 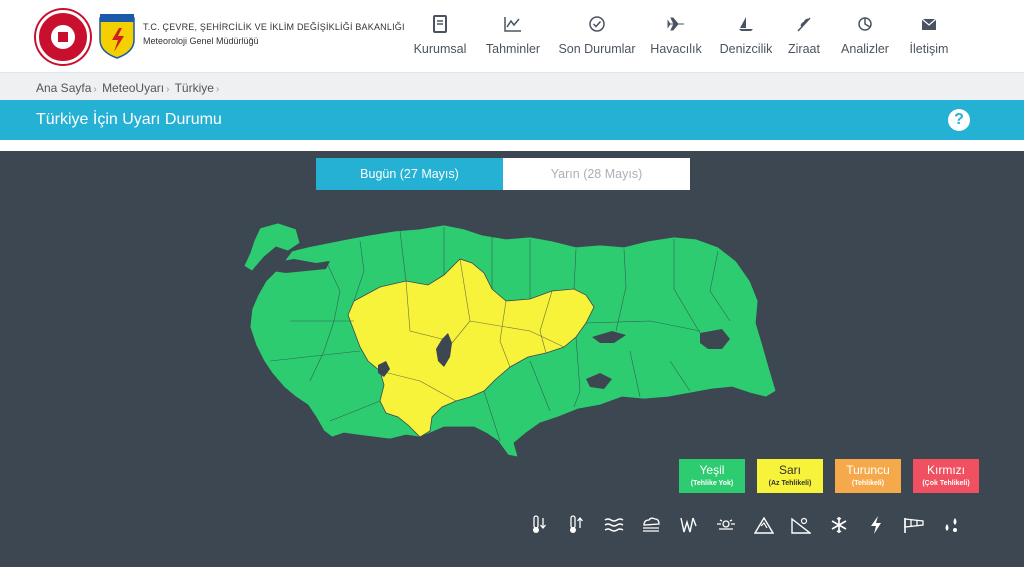 I want to click on nav-iletisim: İletişim, so click(x=929, y=35).